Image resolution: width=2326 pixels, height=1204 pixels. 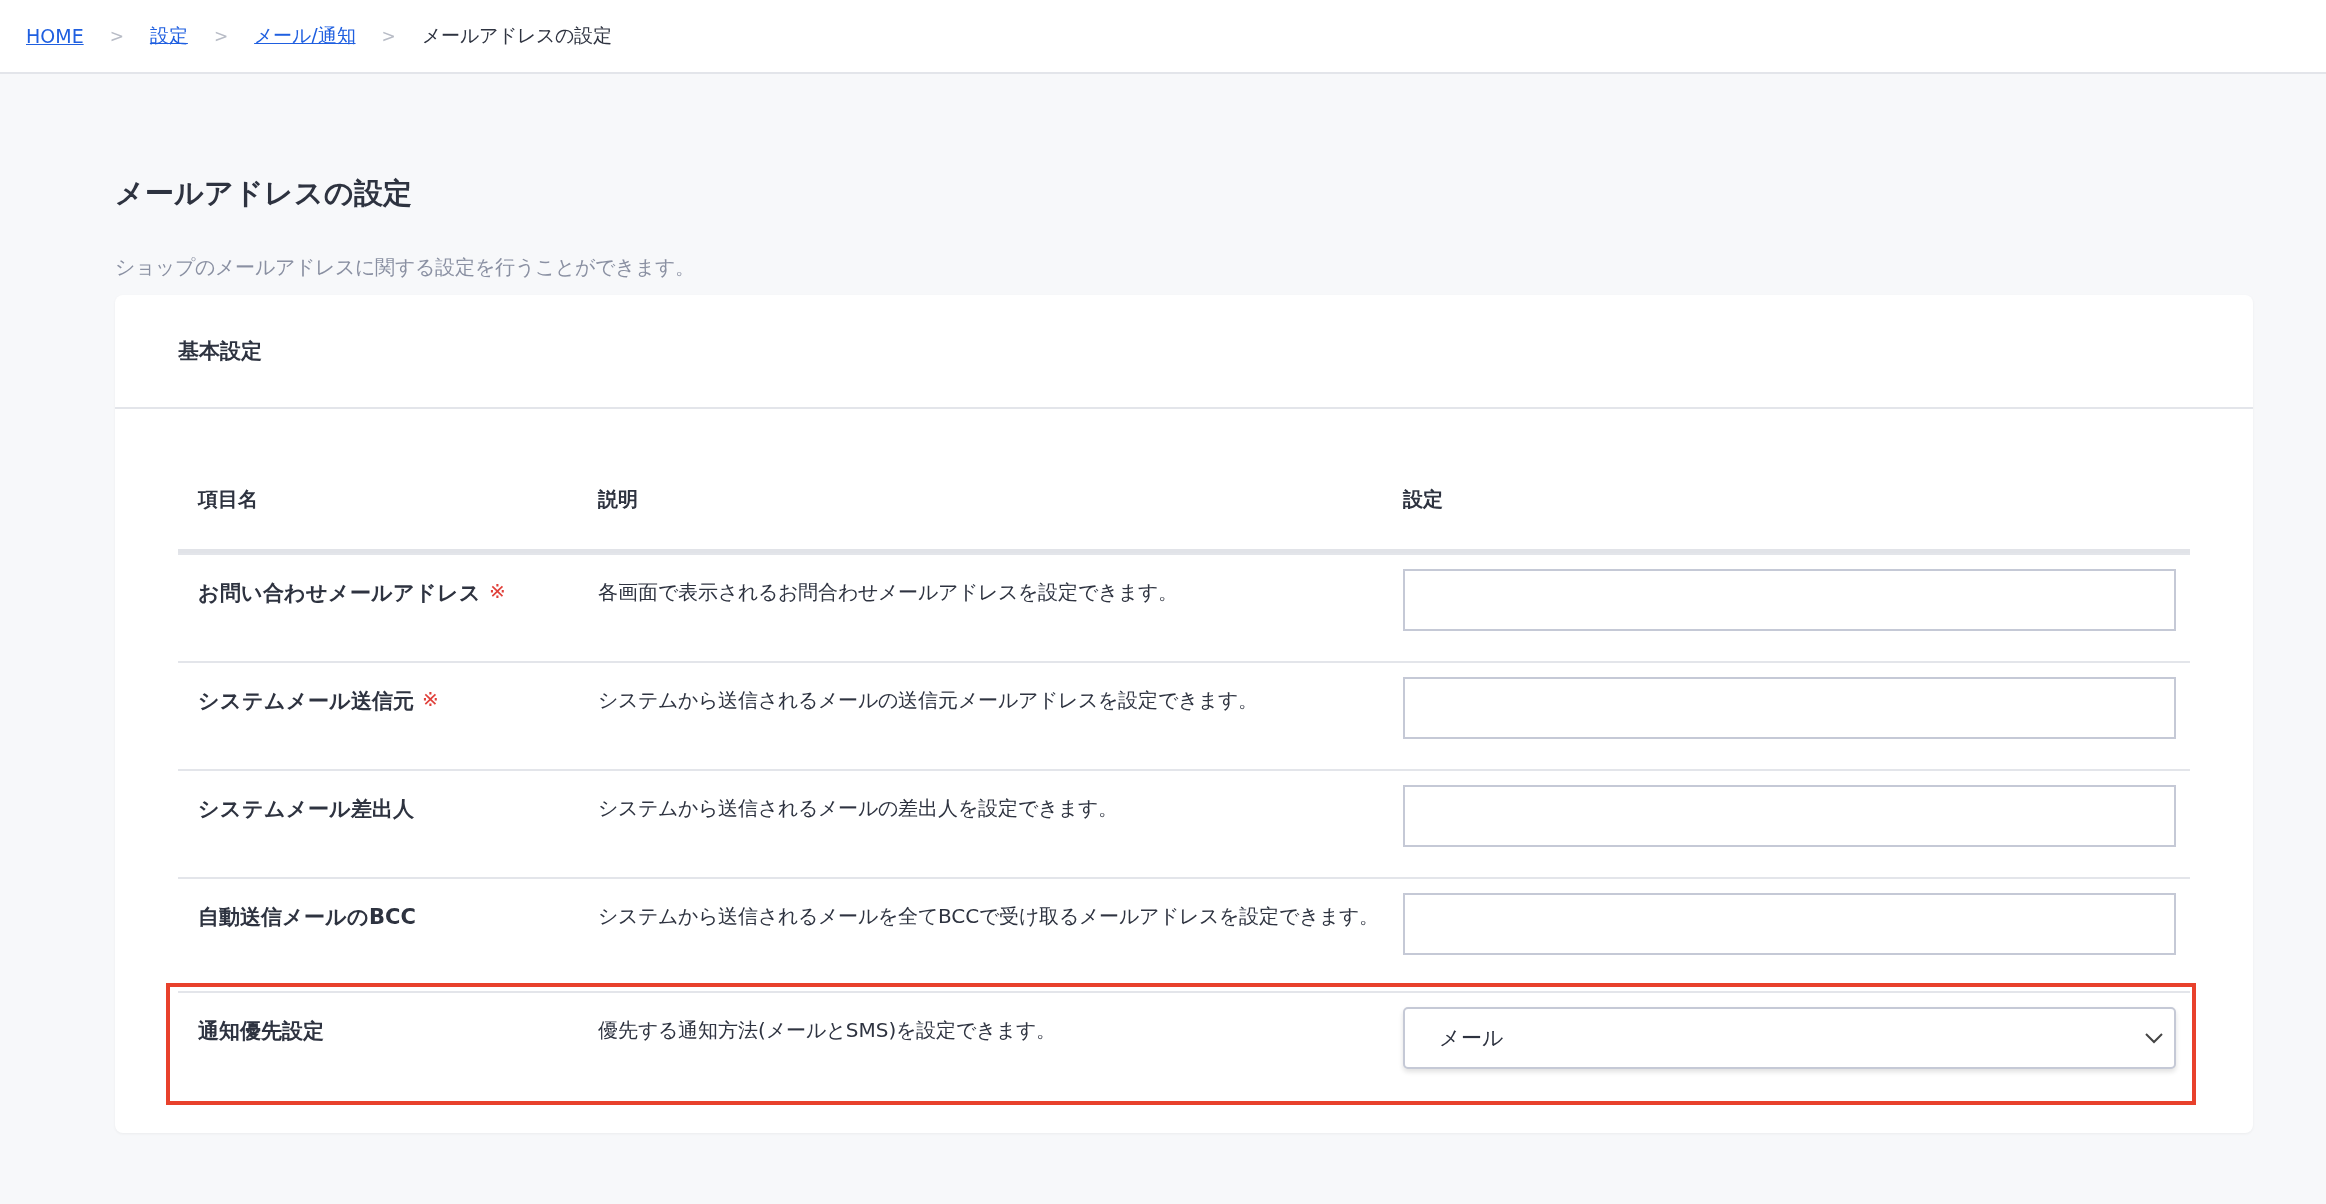 I want to click on column-header: 説明, so click(x=618, y=499).